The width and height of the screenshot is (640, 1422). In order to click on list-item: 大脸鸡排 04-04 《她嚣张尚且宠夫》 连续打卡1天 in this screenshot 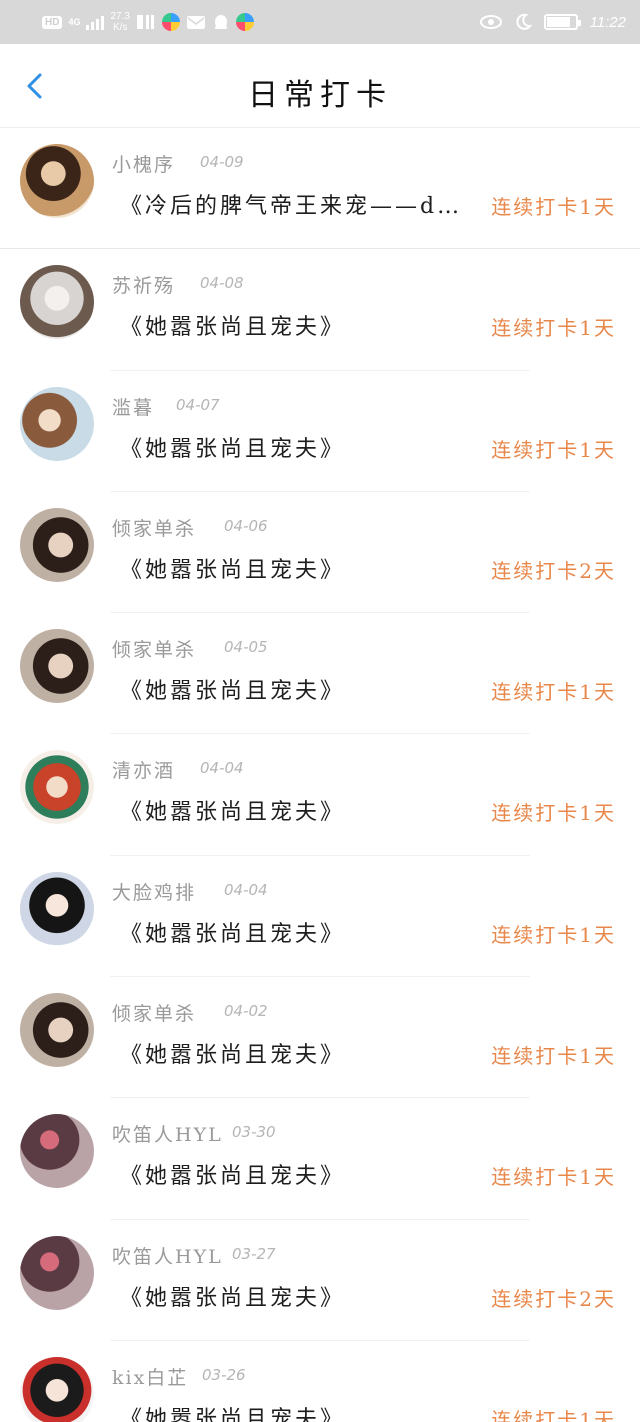, I will do `click(320, 917)`.